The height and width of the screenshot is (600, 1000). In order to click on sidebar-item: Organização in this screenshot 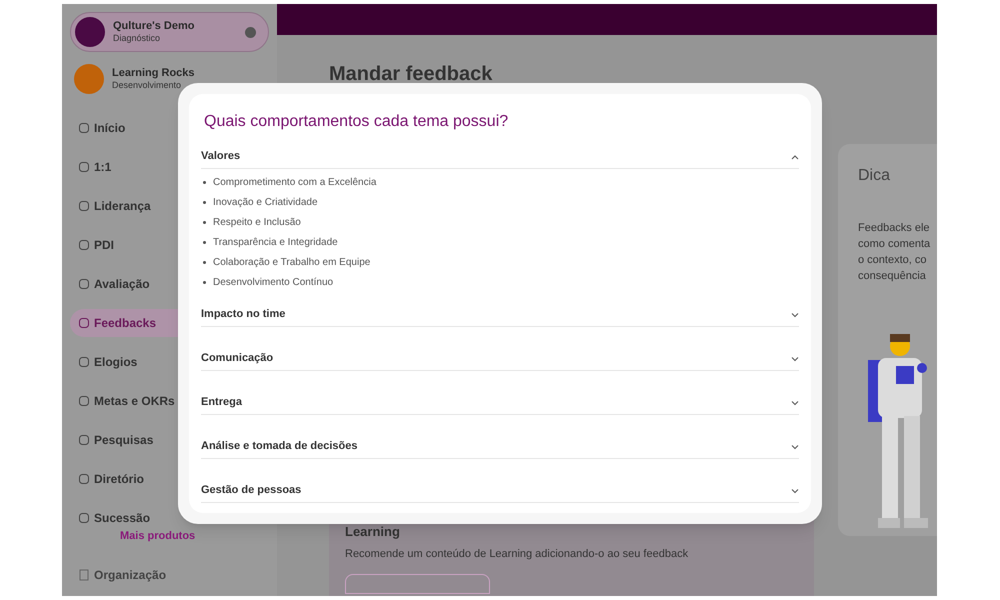, I will do `click(130, 575)`.